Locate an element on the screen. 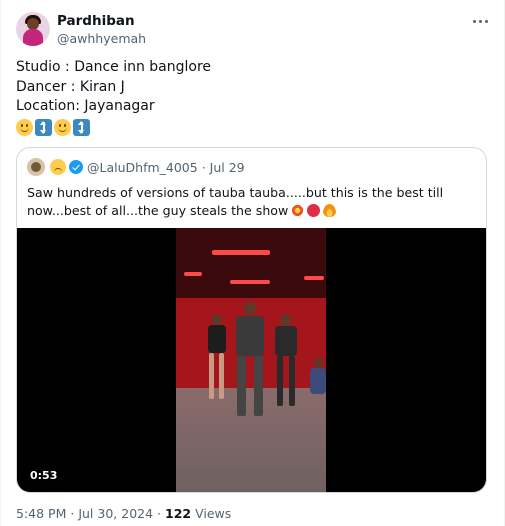 This screenshot has height=526, width=505. author-handle: @awhhyemah is located at coordinates (101, 38).